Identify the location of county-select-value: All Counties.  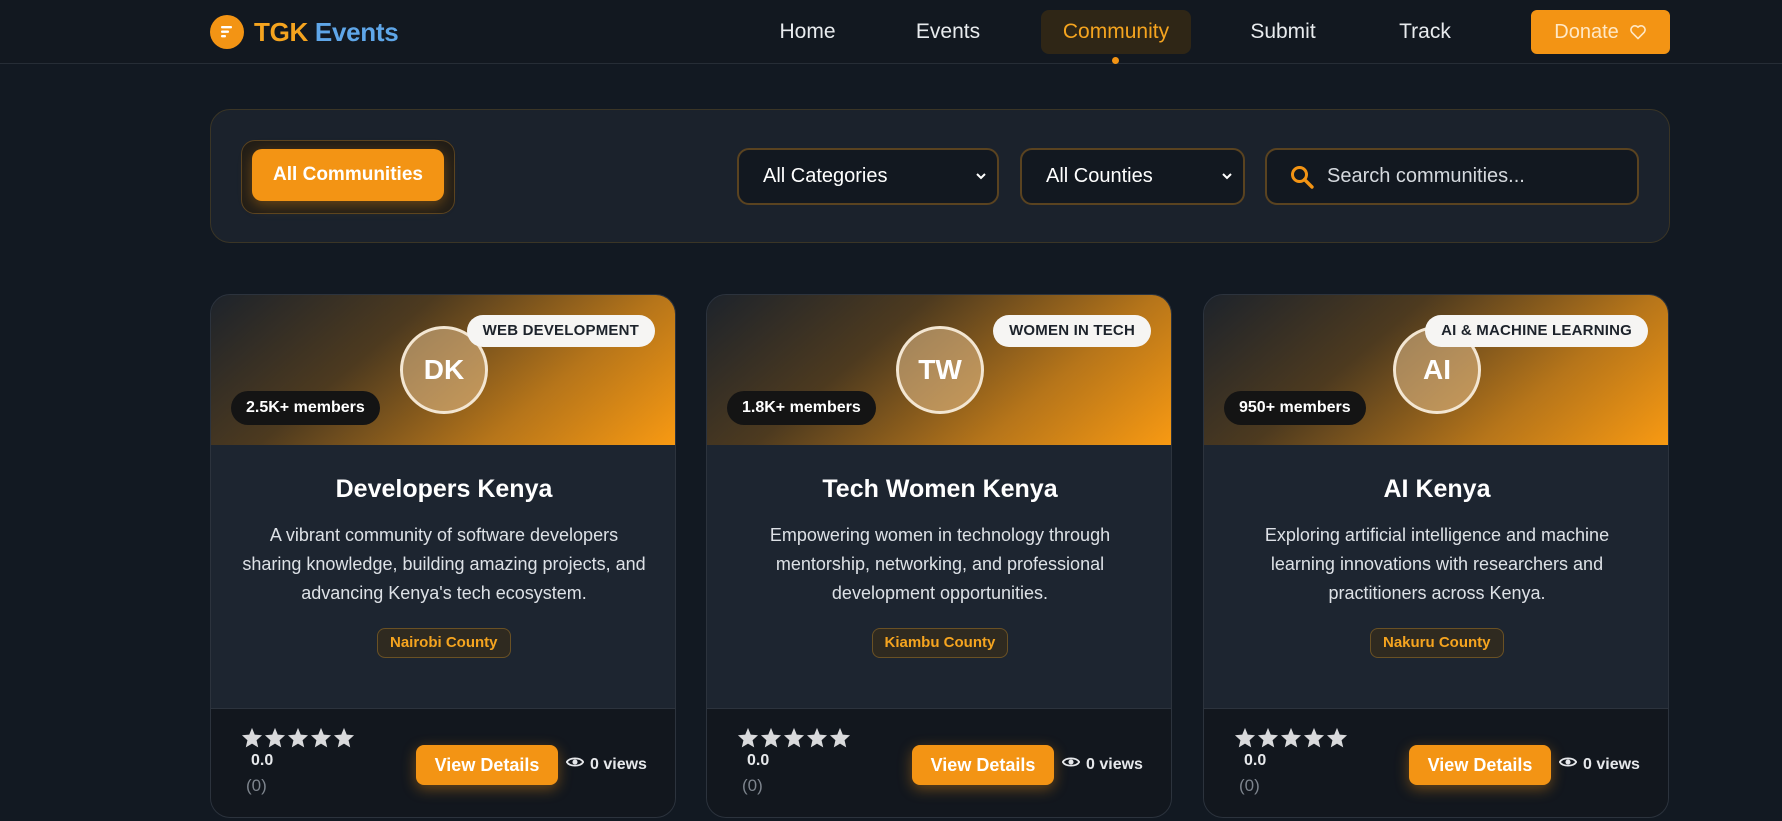
(1099, 176).